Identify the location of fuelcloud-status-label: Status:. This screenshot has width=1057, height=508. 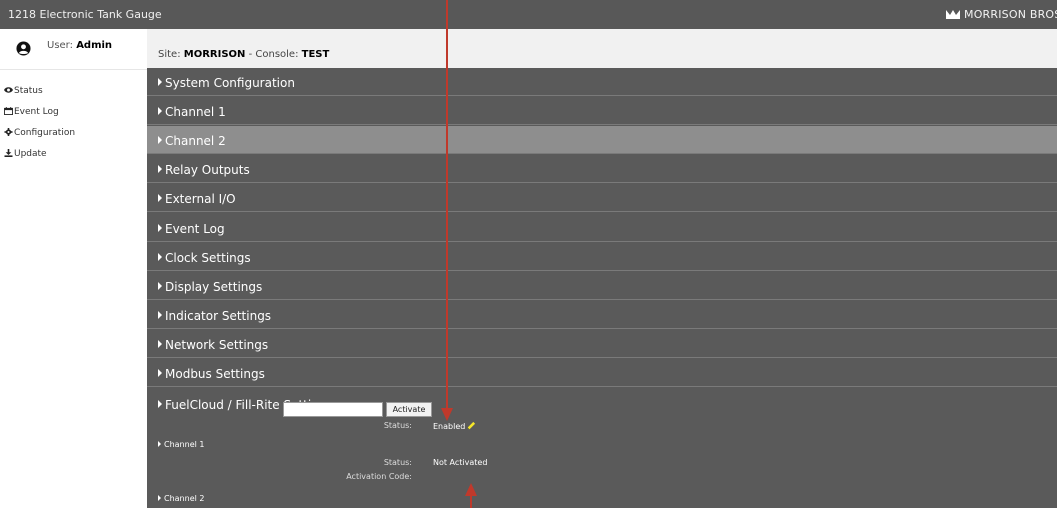
(397, 425).